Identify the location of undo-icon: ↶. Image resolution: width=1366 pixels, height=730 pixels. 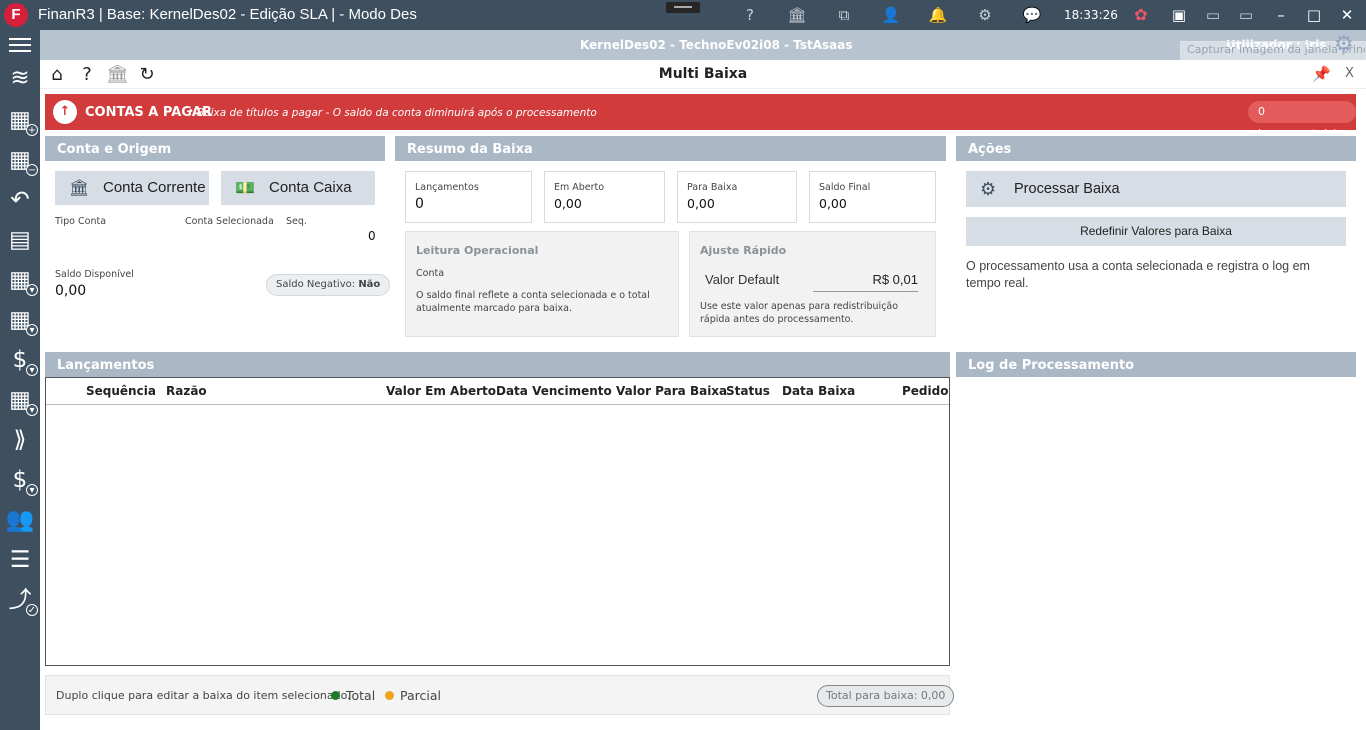
(20, 200).